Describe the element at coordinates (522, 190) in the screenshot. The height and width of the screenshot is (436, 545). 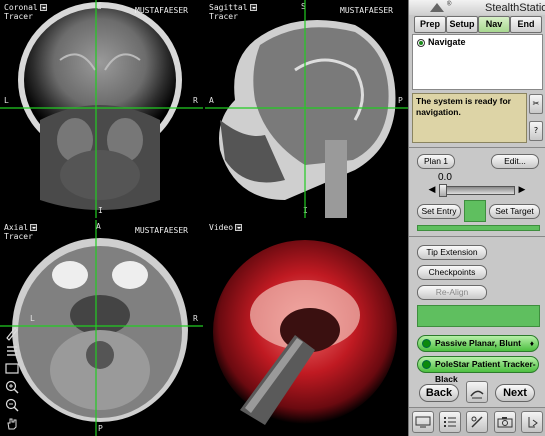
I see `slider-right-icon: ▶` at that location.